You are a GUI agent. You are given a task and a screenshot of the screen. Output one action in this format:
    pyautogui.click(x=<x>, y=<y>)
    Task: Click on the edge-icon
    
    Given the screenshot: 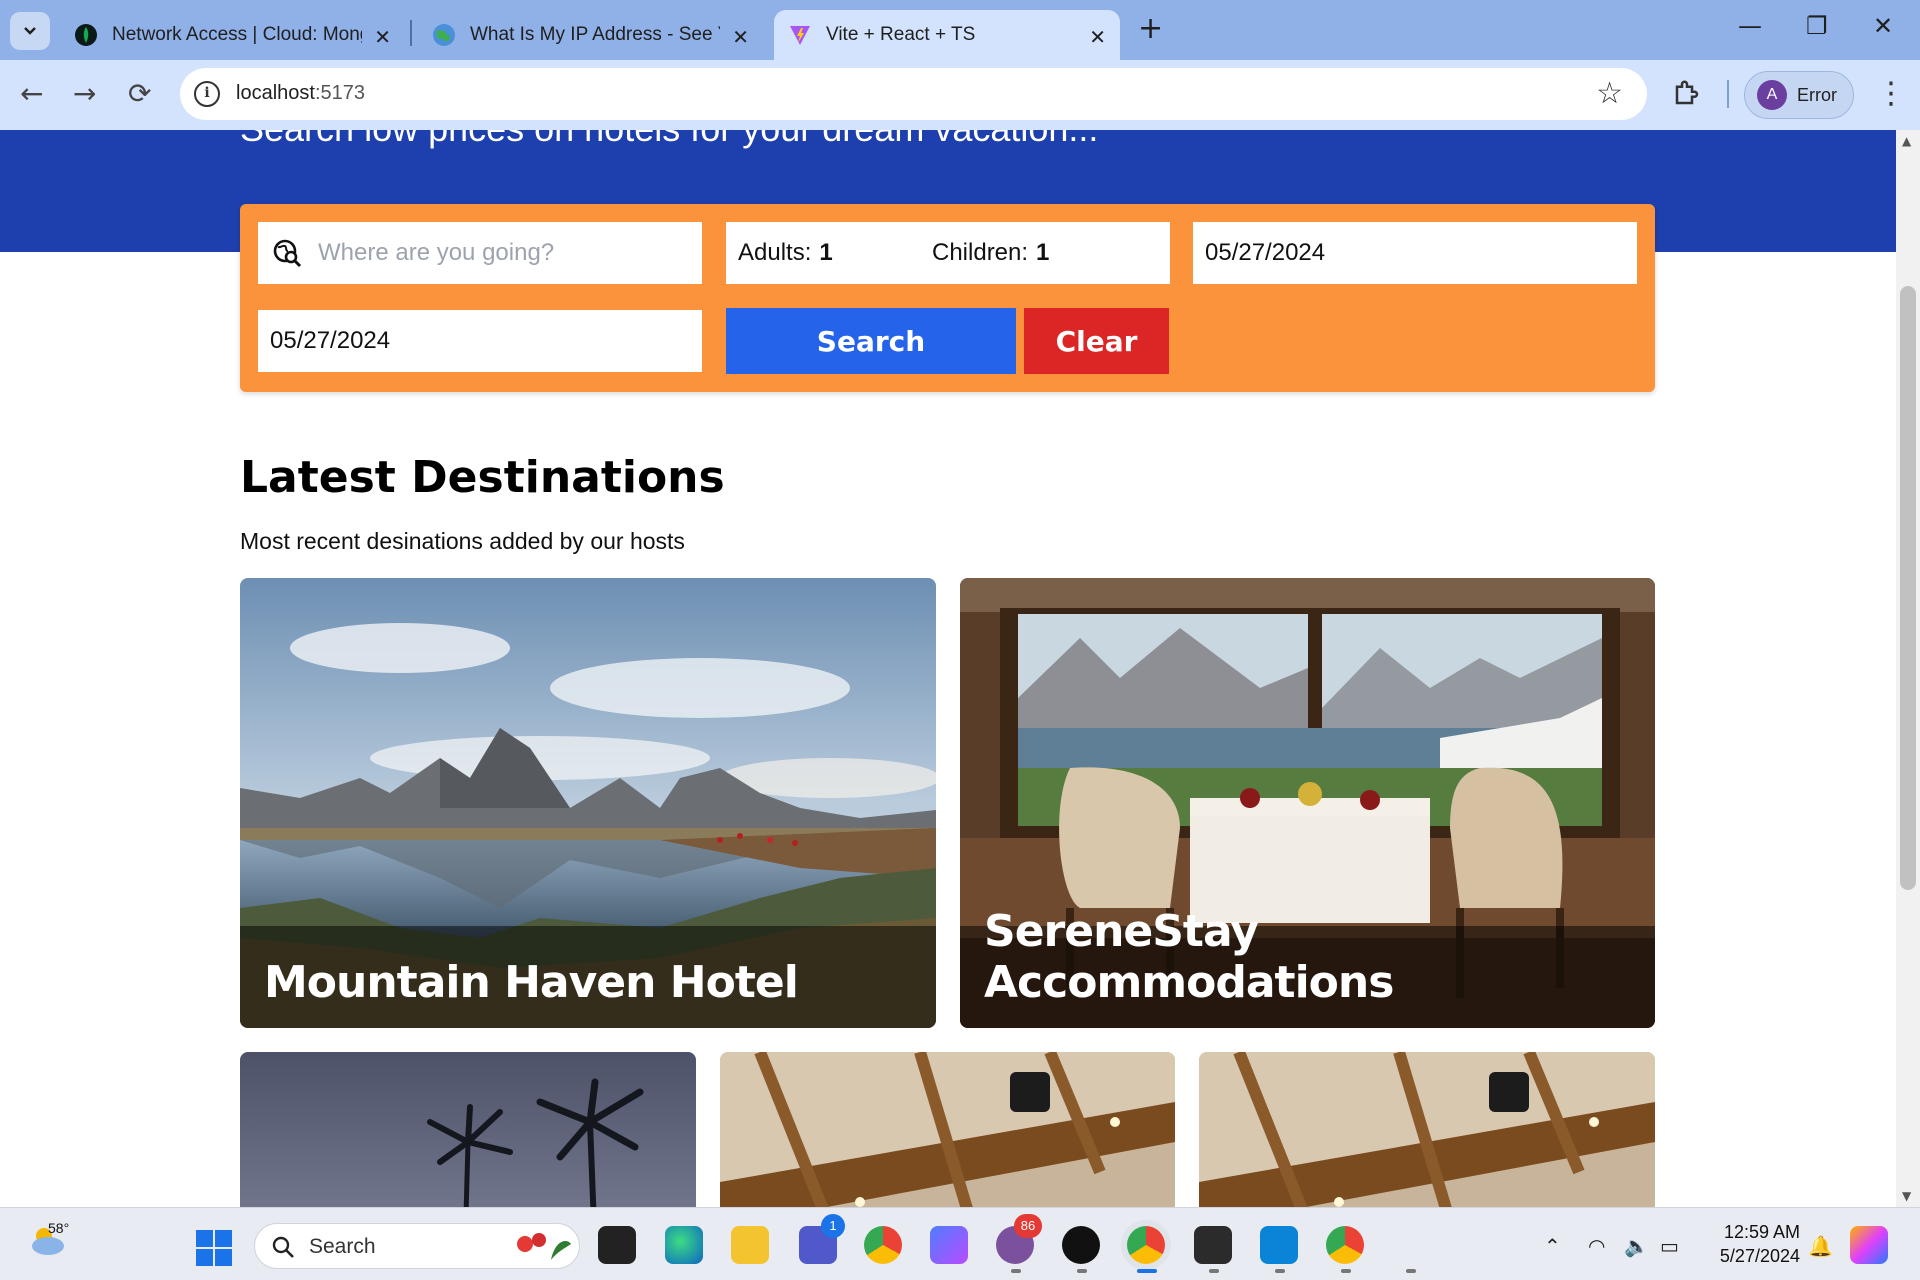 What is the action you would take?
    pyautogui.click(x=684, y=1245)
    